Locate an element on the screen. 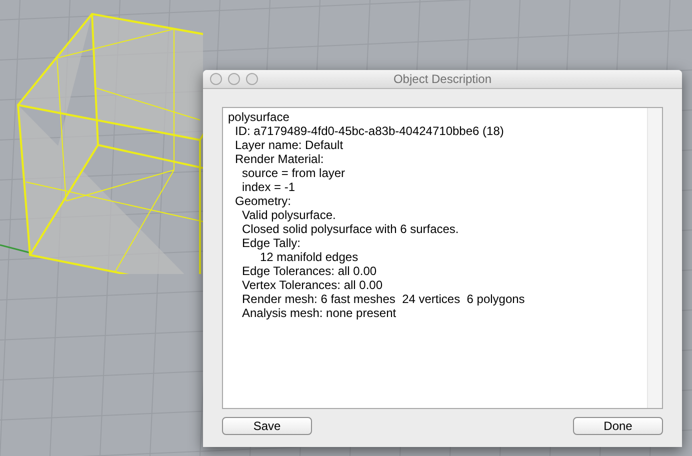 Image resolution: width=692 pixels, height=456 pixels. description-line: Closed solid polysurface with 6 surfaces. is located at coordinates (350, 229).